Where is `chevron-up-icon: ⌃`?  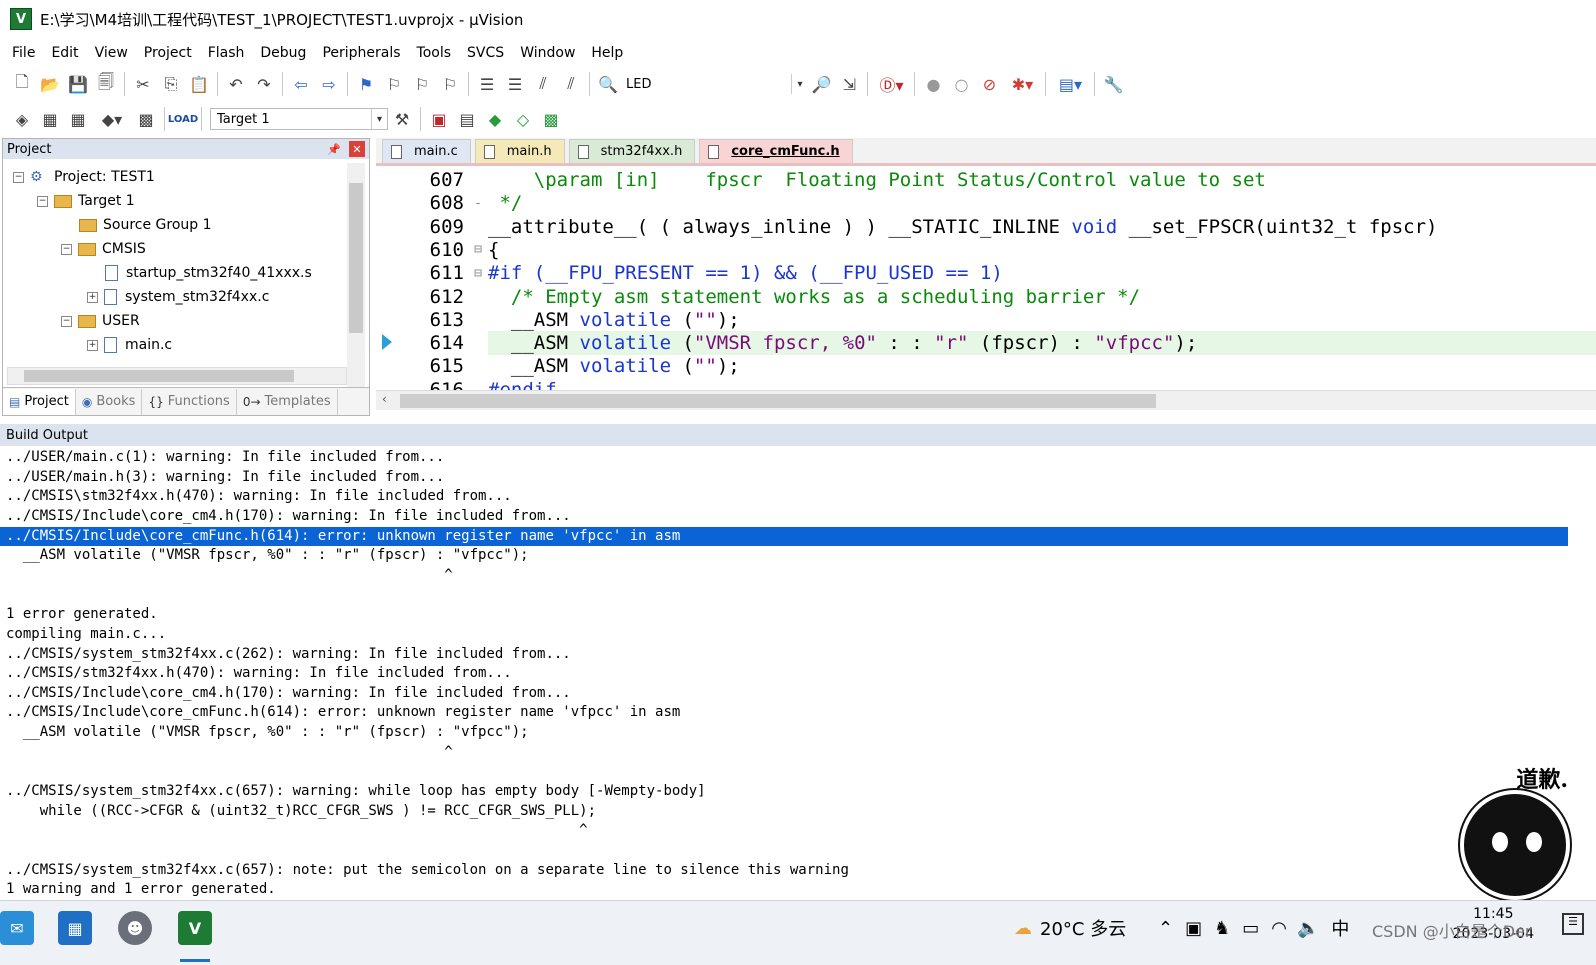 chevron-up-icon: ⌃ is located at coordinates (1165, 928).